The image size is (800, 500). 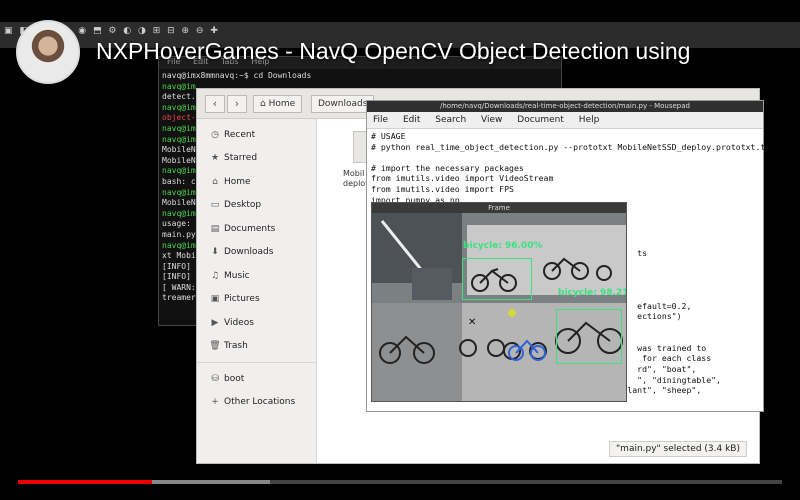 I want to click on terminal-line: navq@imx8mmnavq:~$ cd Downloads, so click(x=237, y=75).